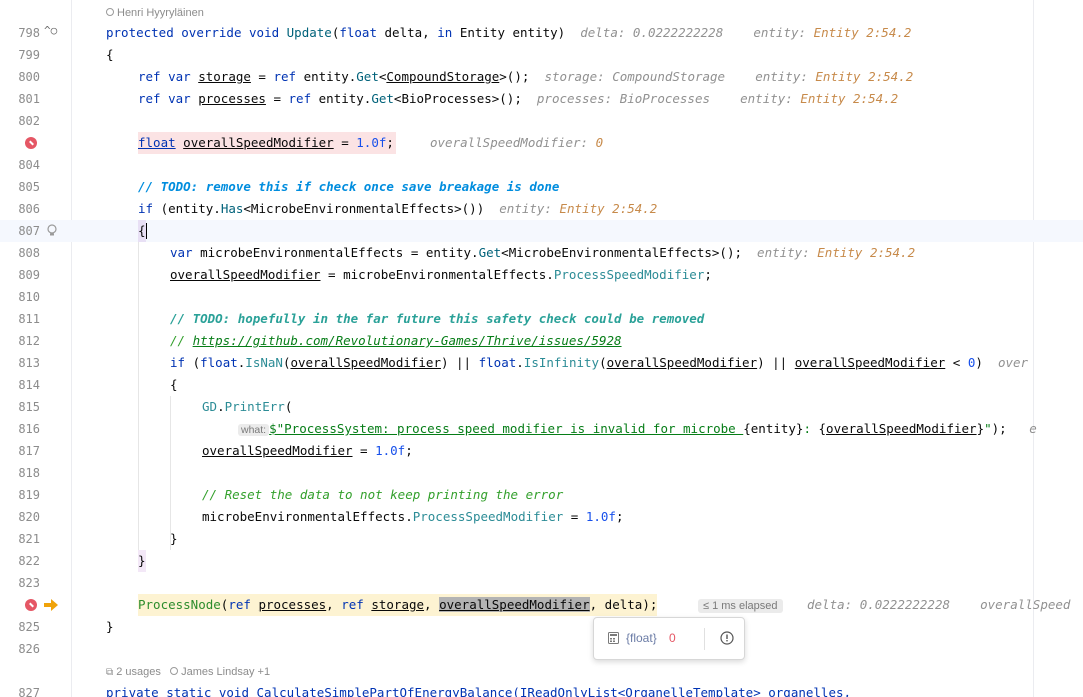 The width and height of the screenshot is (1083, 697). What do you see at coordinates (50, 30) in the screenshot?
I see `override-icon: ^○` at bounding box center [50, 30].